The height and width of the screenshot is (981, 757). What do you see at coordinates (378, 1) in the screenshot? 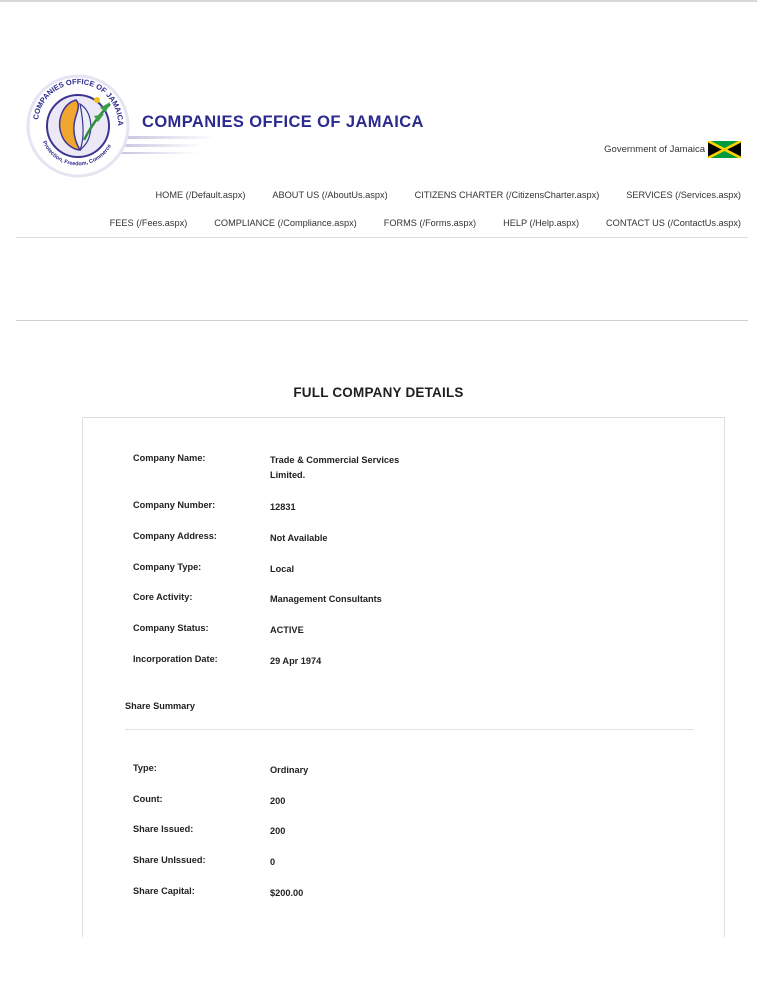
I see `top-border` at bounding box center [378, 1].